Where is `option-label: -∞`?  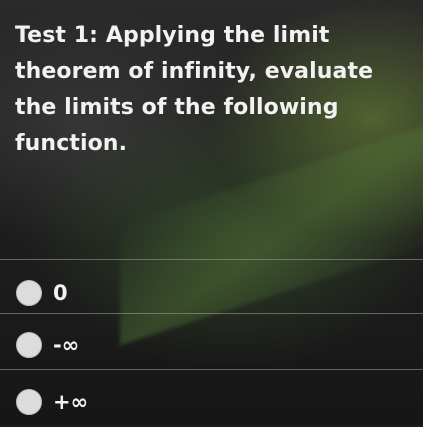
option-label: -∞ is located at coordinates (66, 345).